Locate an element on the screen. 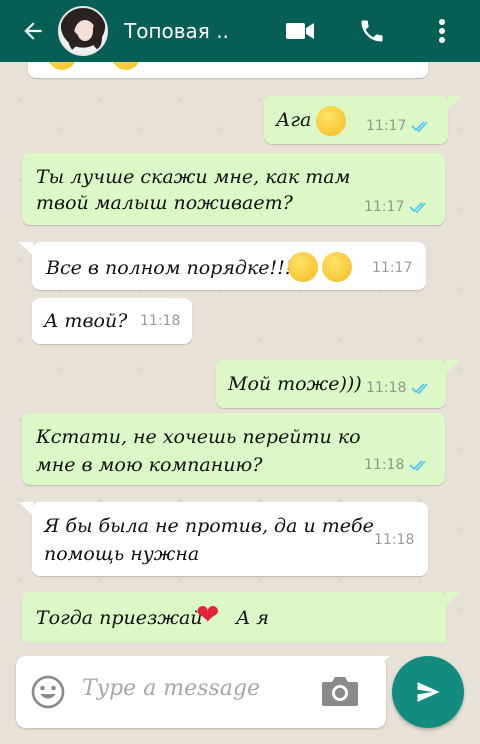 This screenshot has width=480, height=744. message-bubble-incoming: Все в полном порядке!!! 11:17 is located at coordinates (229, 266).